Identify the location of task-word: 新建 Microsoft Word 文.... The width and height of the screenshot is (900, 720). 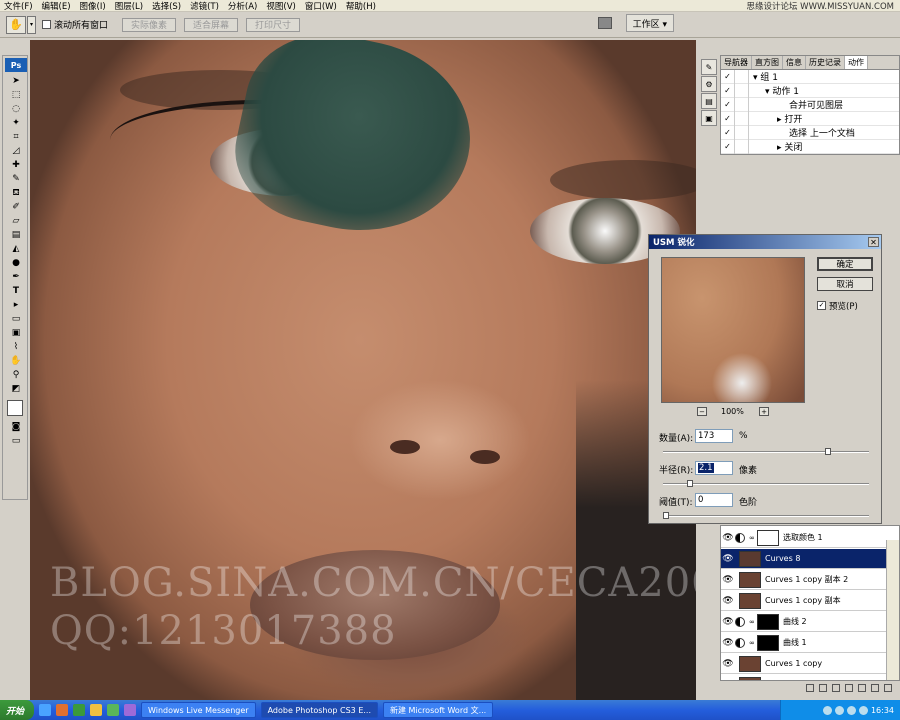
(438, 710).